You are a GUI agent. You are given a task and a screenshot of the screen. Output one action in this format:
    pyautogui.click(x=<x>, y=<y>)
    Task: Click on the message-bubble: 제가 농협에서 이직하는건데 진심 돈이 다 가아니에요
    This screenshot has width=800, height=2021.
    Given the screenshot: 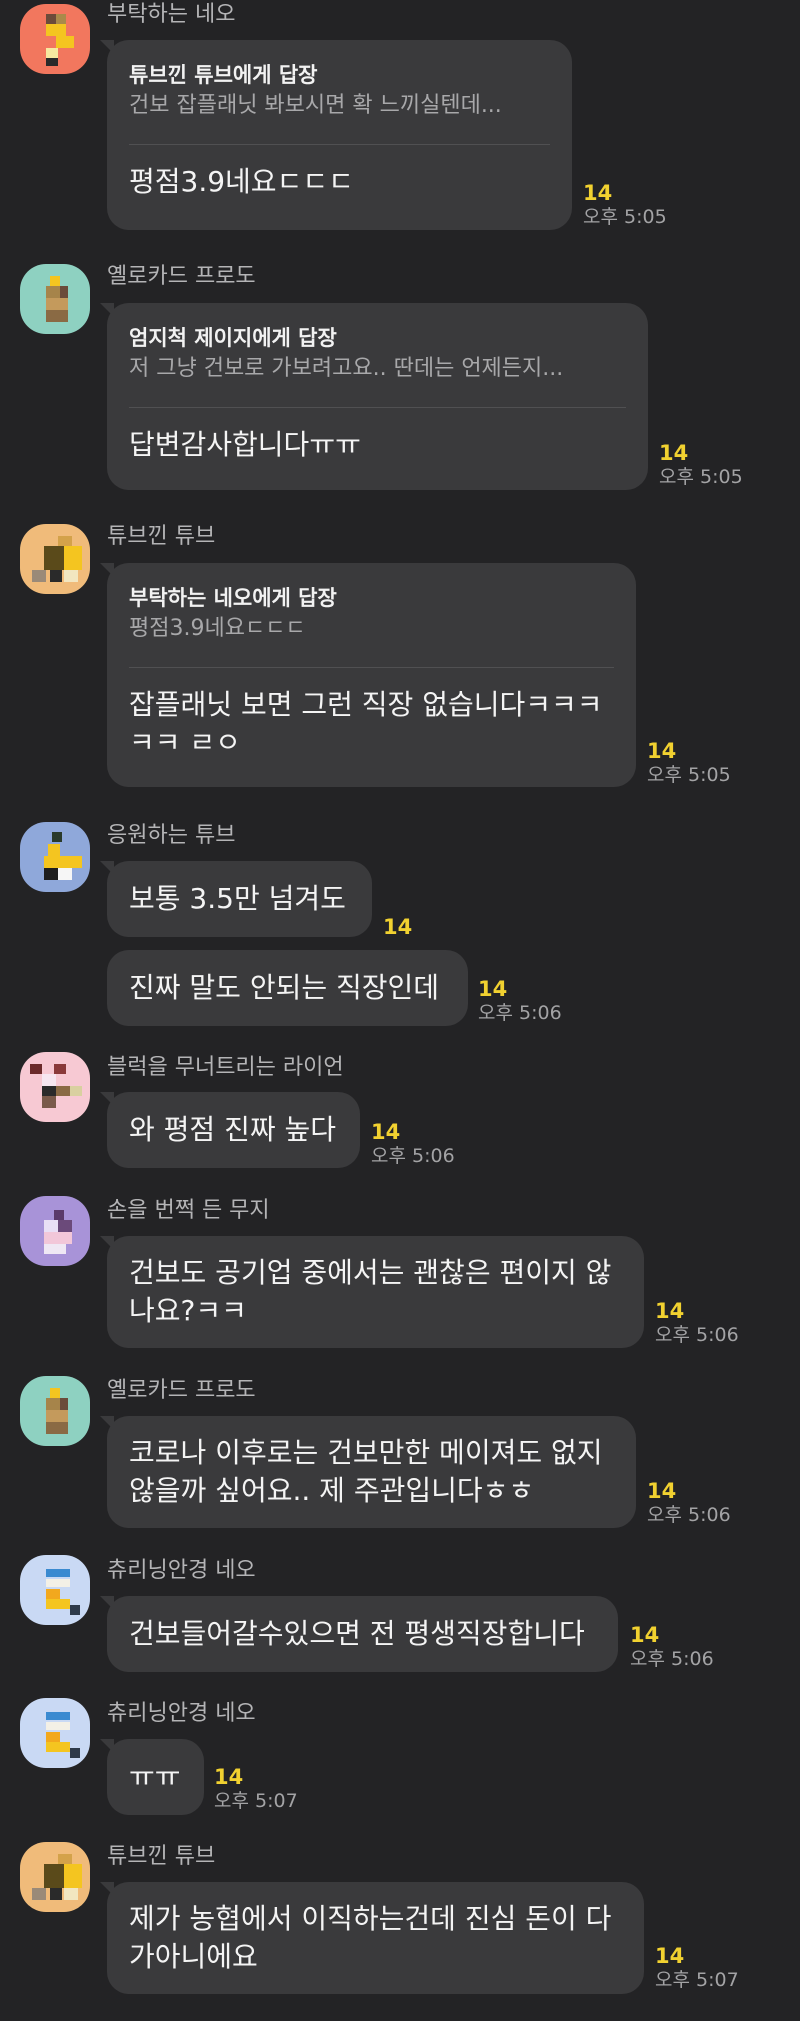 What is the action you would take?
    pyautogui.click(x=372, y=1938)
    